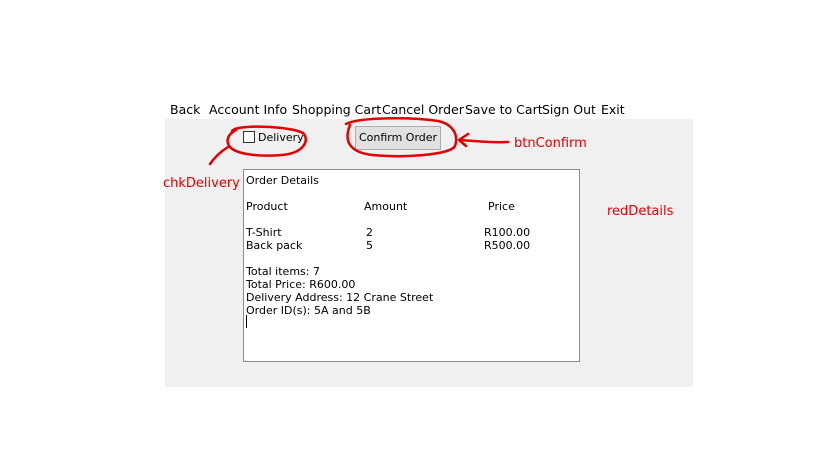 The width and height of the screenshot is (819, 460). What do you see at coordinates (484, 141) in the screenshot?
I see `confirm-arrow-line` at bounding box center [484, 141].